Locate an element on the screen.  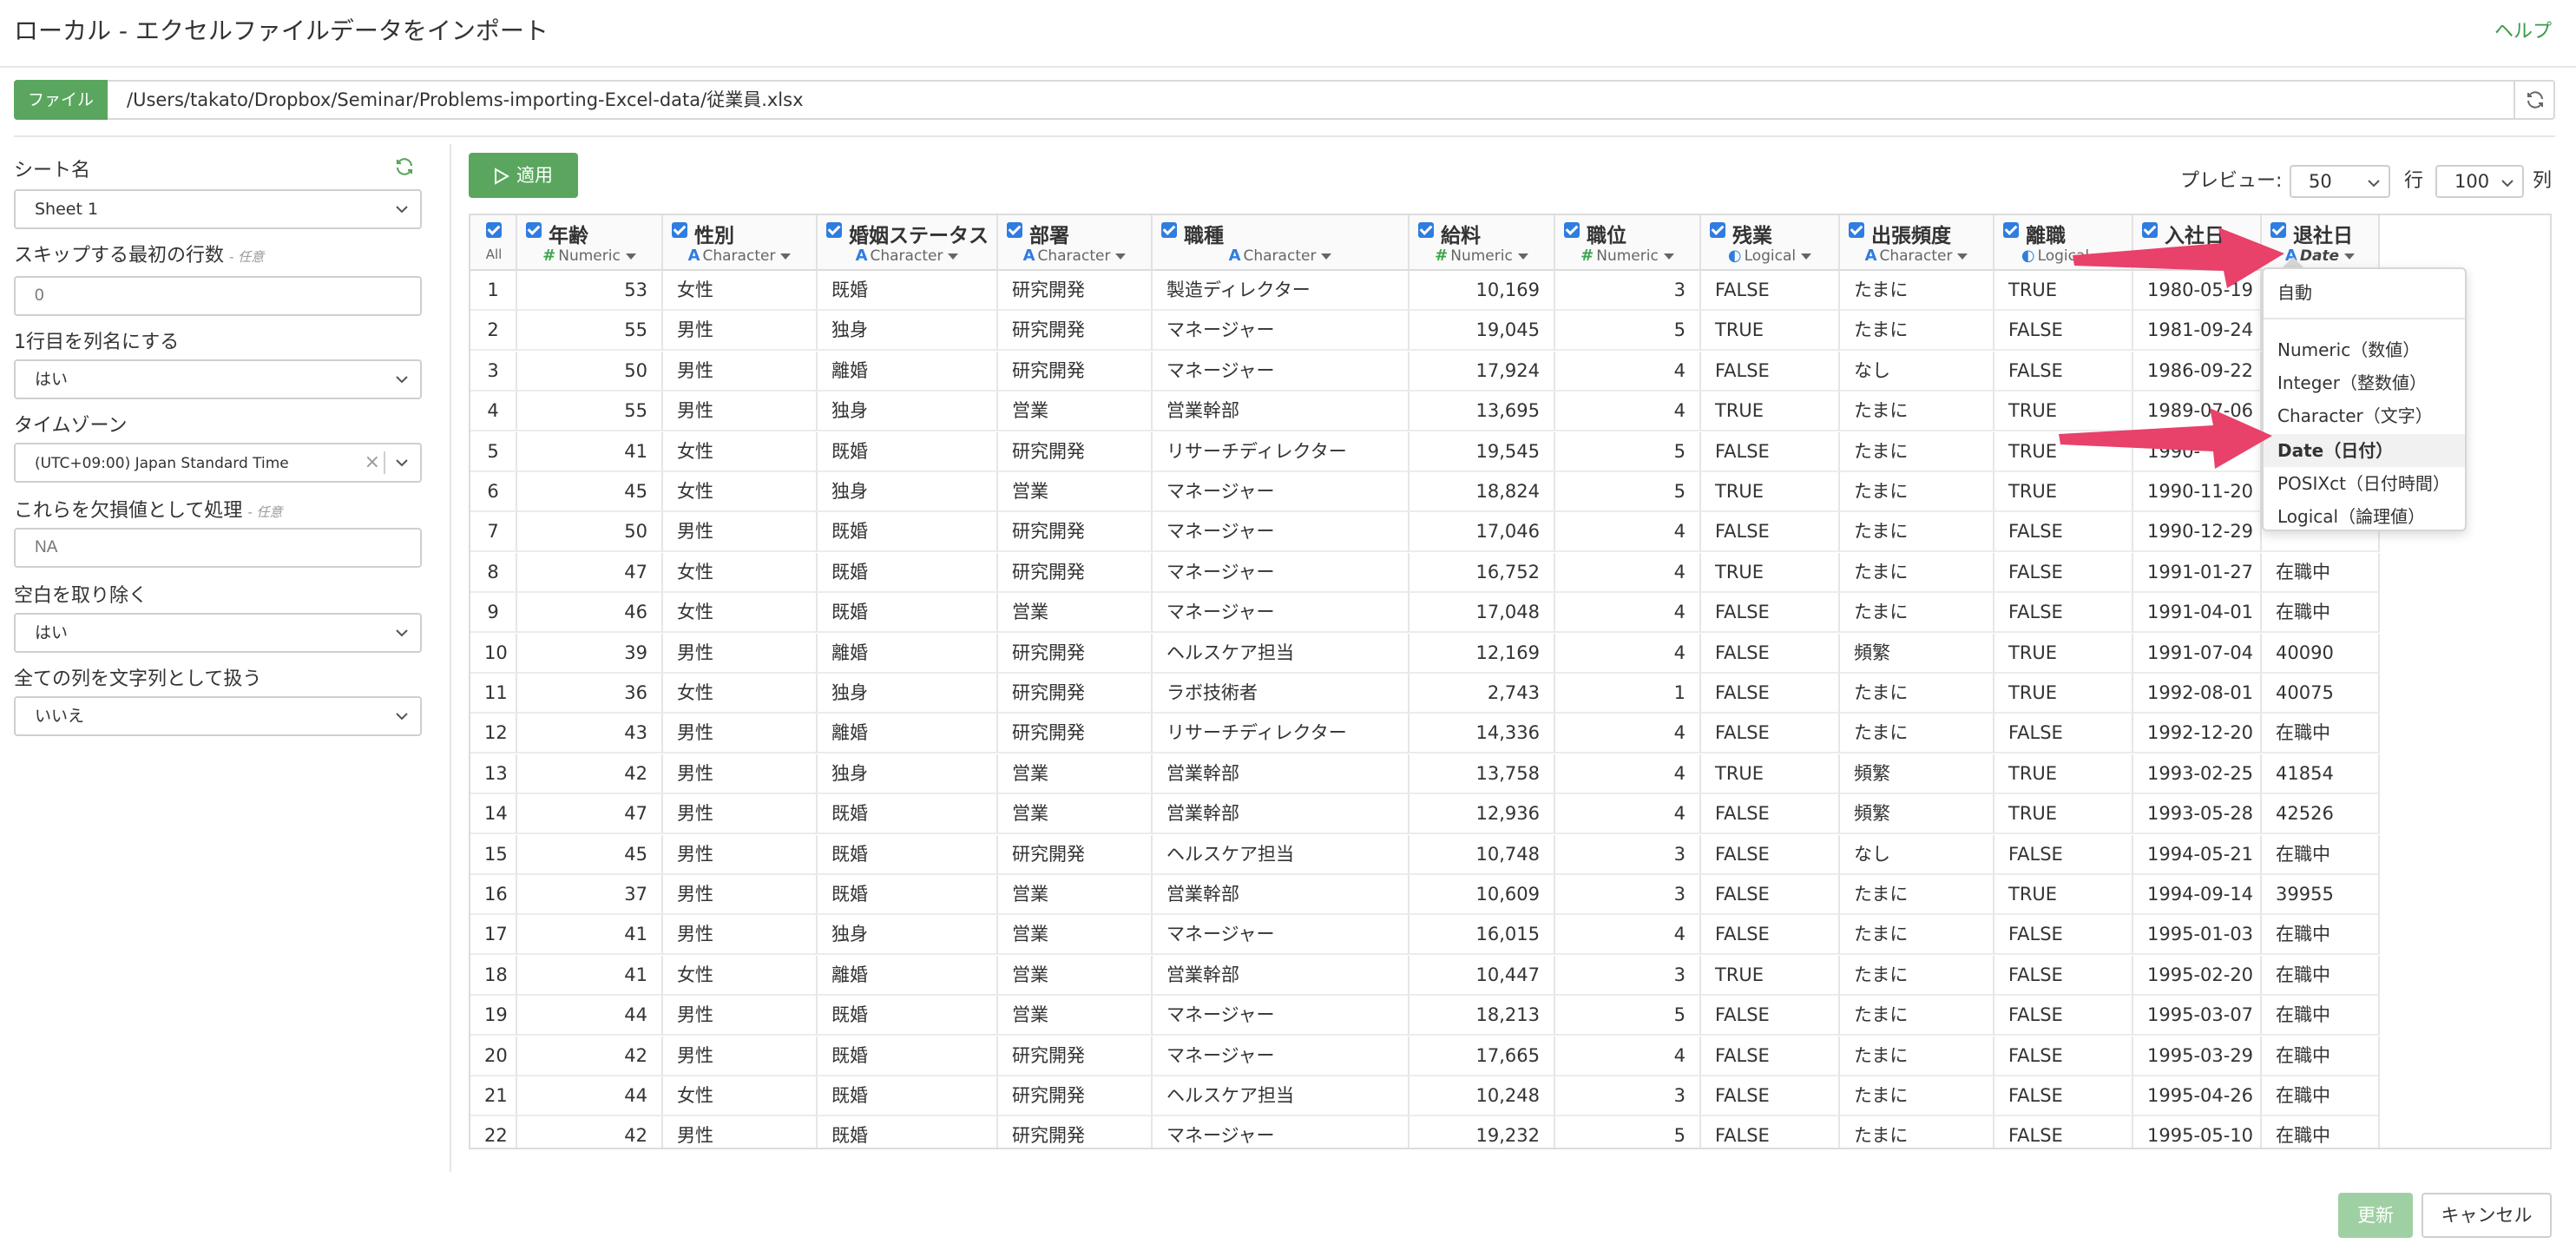
table-cell: 1995-03-07 is located at coordinates (2197, 1016).